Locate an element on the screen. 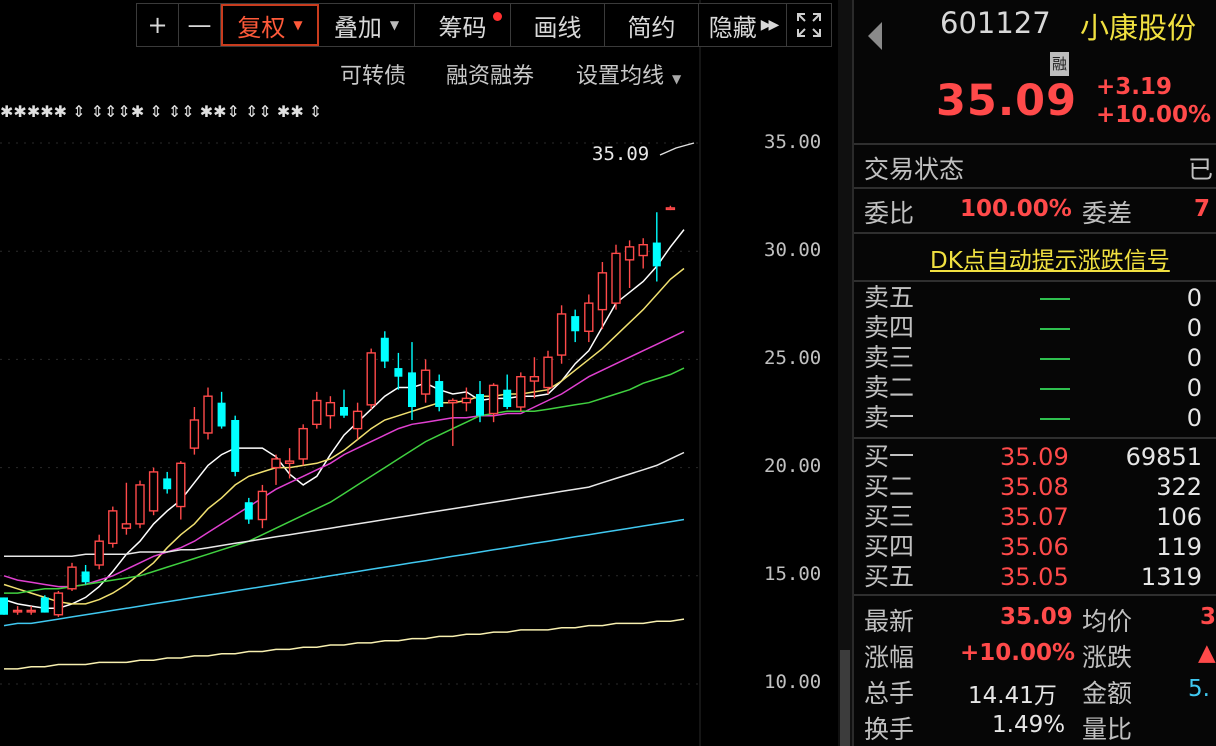 Image resolution: width=1216 pixels, height=746 pixels. bid-price: 35.06 is located at coordinates (1034, 547).